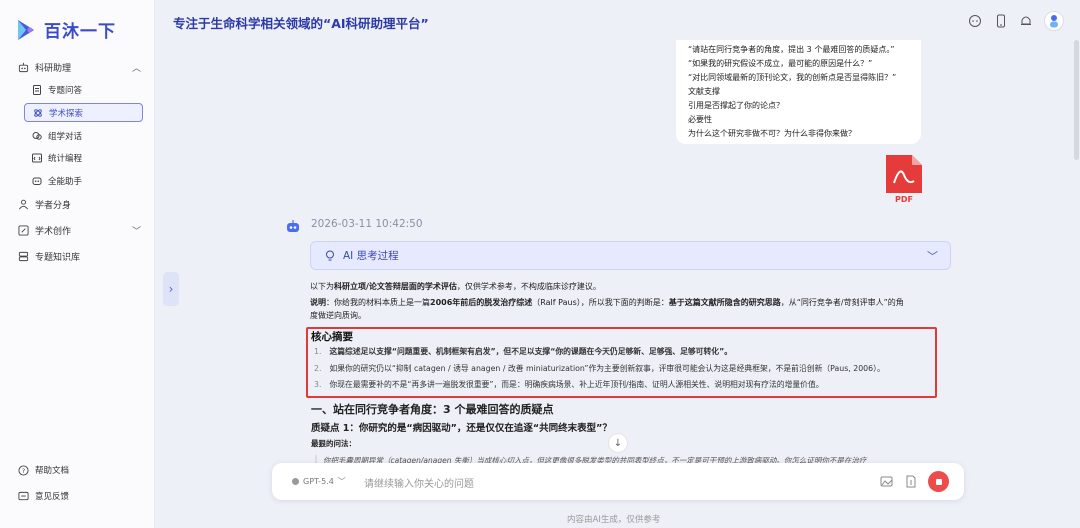 This screenshot has height=528, width=1080. Describe the element at coordinates (904, 199) in the screenshot. I see `pdf-label: PDF` at that location.